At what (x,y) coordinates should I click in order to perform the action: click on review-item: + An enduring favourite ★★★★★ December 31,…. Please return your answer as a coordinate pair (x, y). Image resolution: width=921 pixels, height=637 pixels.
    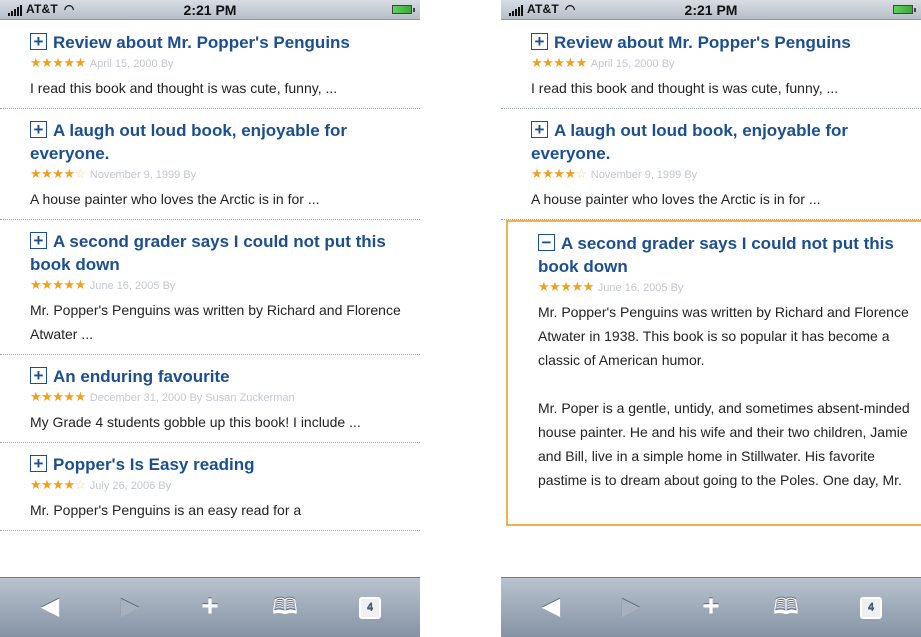
    Looking at the image, I should click on (210, 399).